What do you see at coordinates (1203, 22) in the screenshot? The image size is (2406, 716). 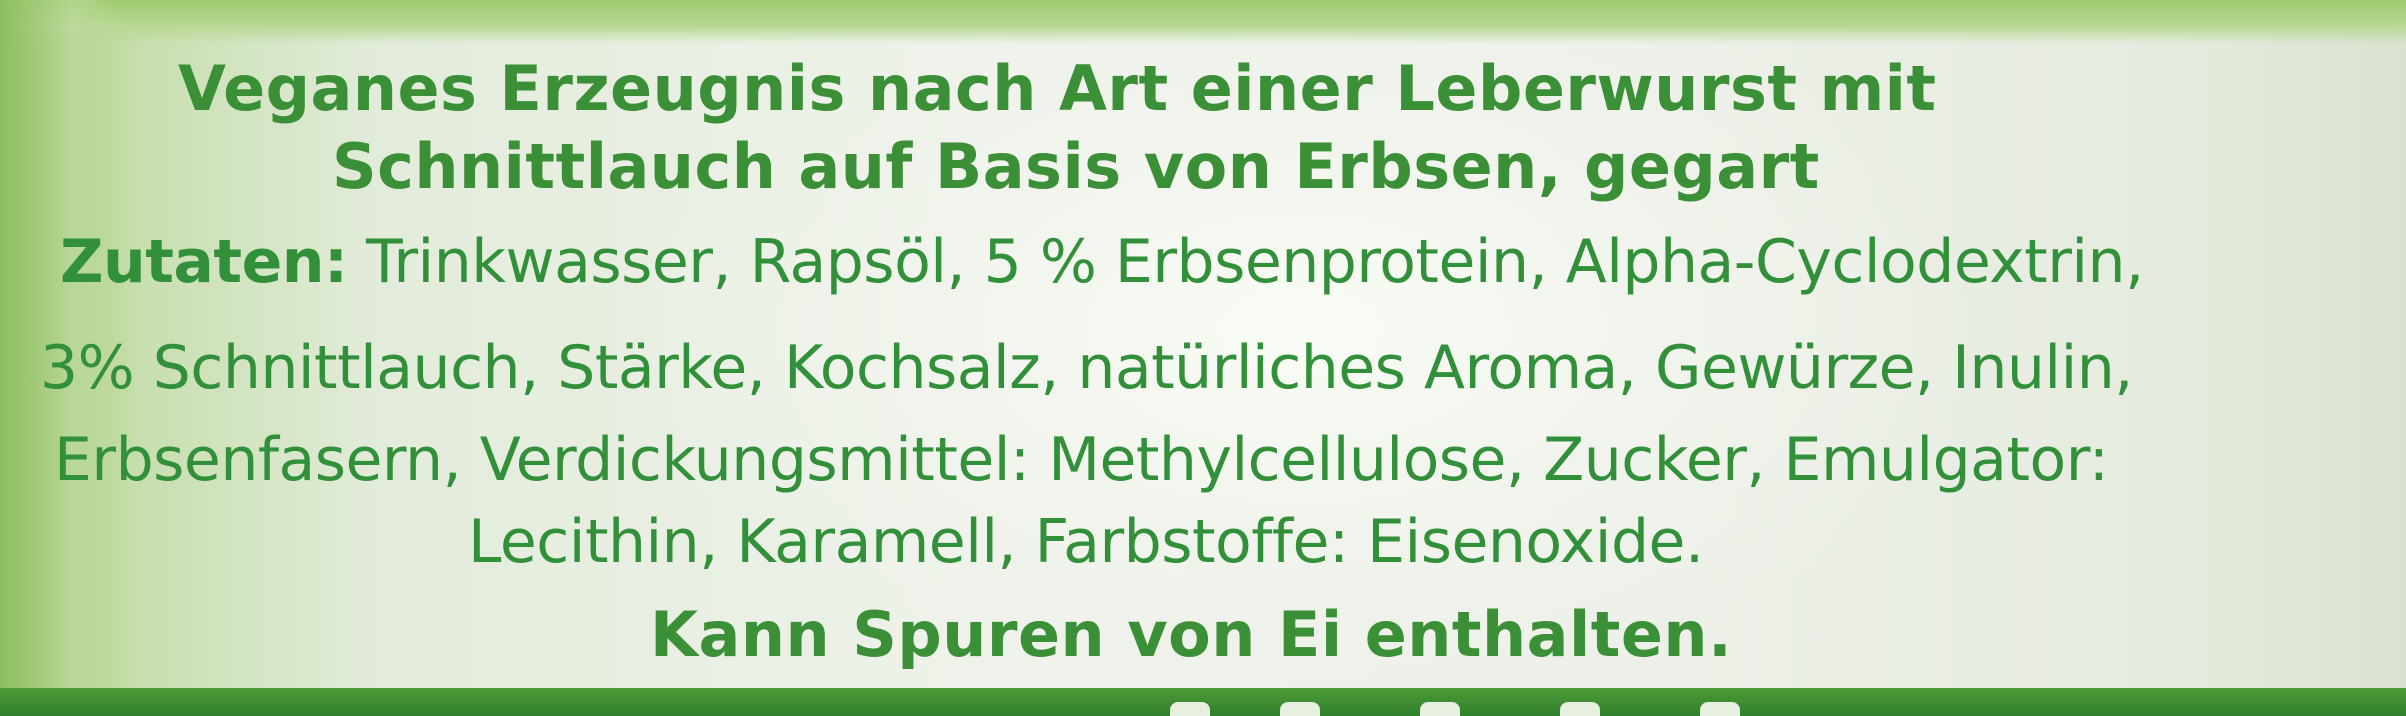 I see `top-green-band` at bounding box center [1203, 22].